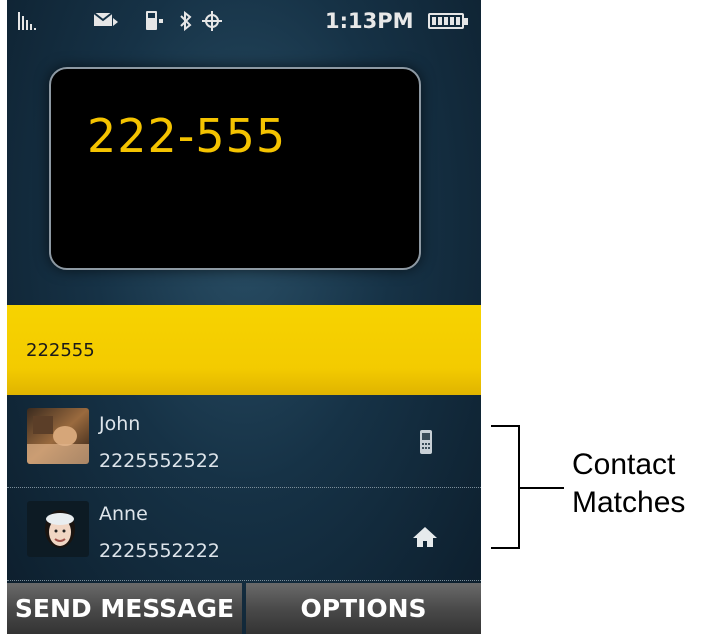 This screenshot has height=634, width=709. Describe the element at coordinates (363, 608) in the screenshot. I see `options-button: OPTIONS` at that location.